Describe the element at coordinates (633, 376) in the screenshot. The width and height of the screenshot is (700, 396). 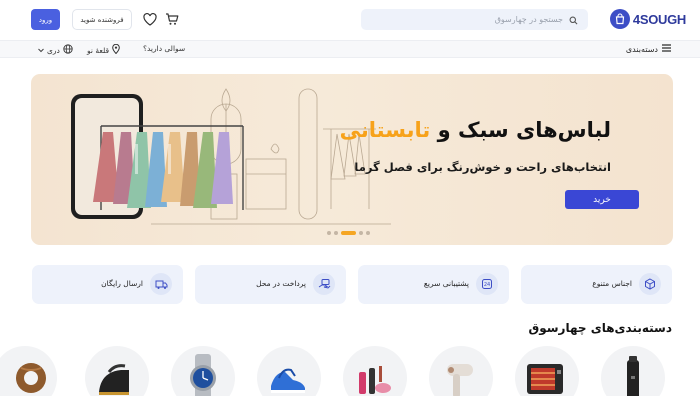
I see `thermos-icon` at that location.